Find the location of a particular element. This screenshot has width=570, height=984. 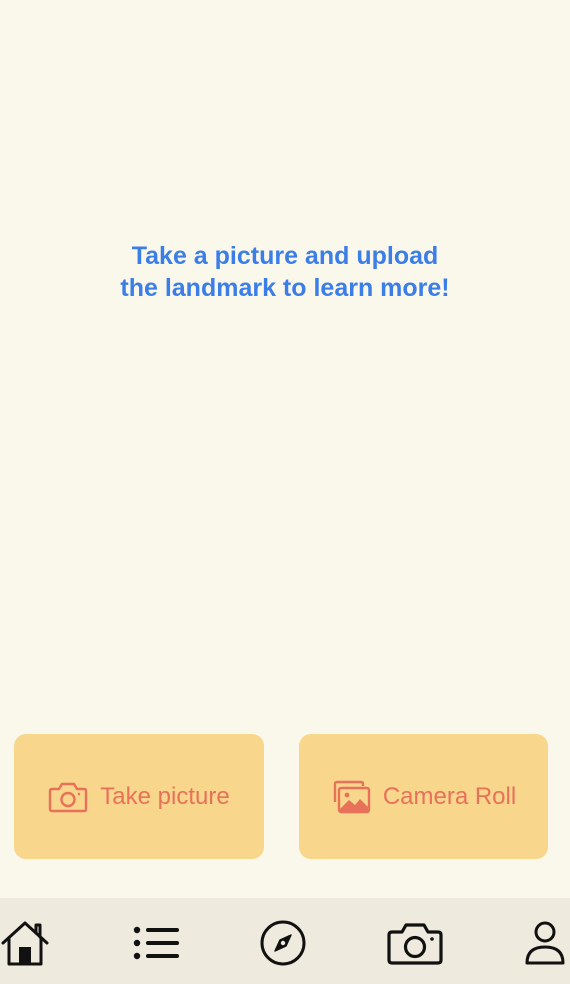

tab-explore is located at coordinates (283, 945).